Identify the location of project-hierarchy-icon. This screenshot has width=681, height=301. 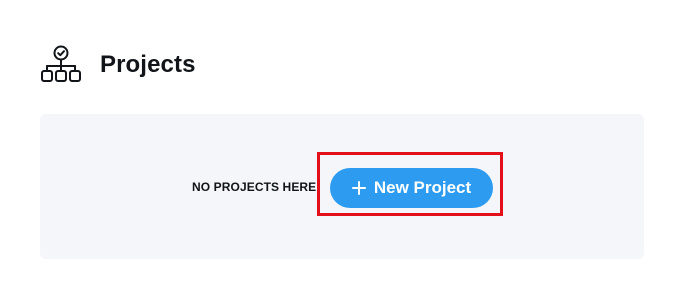
(61, 63).